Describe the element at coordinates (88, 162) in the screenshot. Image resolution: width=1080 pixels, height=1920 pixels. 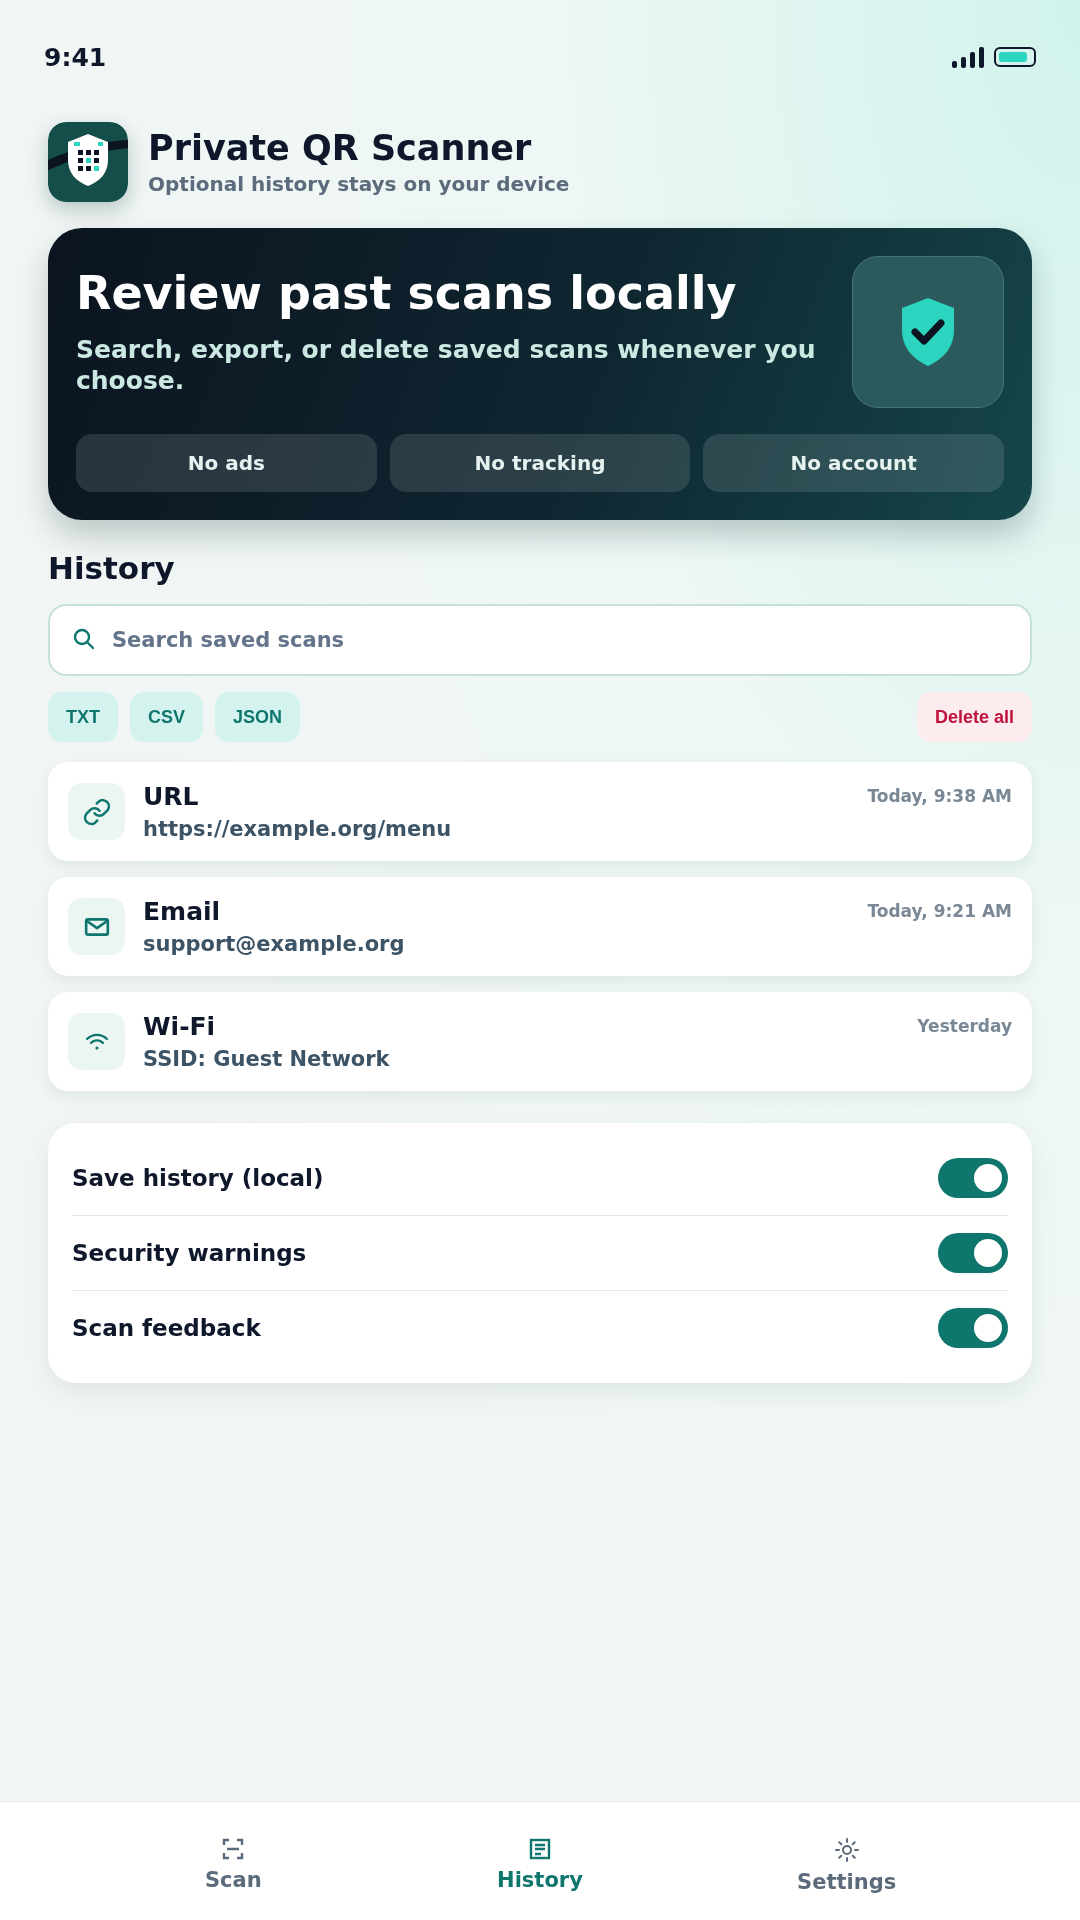
I see `app-logo-icon` at that location.